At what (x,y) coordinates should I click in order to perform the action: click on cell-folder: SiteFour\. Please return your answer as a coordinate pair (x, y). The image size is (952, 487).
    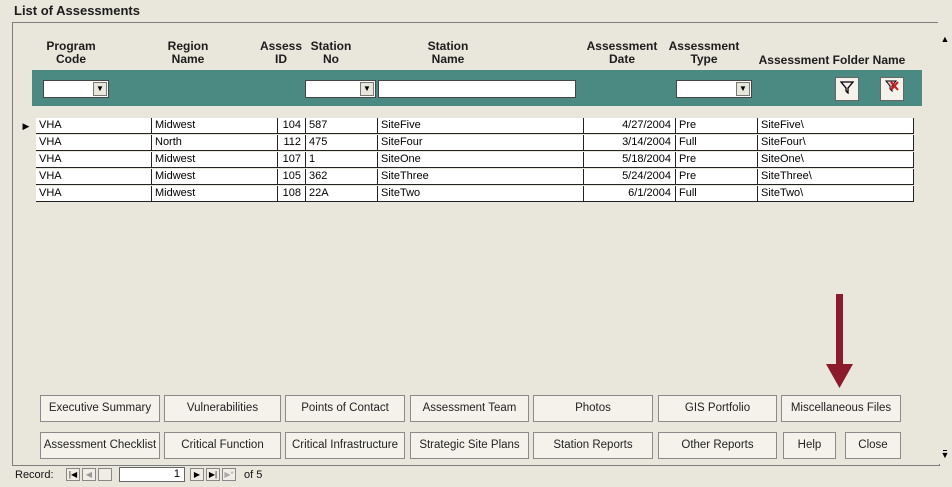
    Looking at the image, I should click on (836, 143).